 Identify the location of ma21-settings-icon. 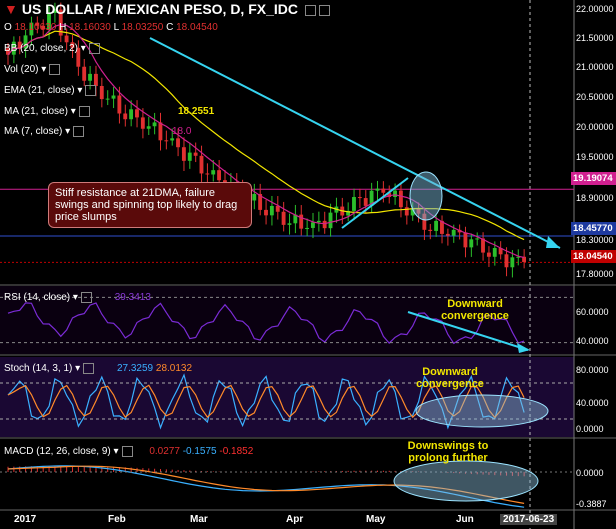
(84, 111).